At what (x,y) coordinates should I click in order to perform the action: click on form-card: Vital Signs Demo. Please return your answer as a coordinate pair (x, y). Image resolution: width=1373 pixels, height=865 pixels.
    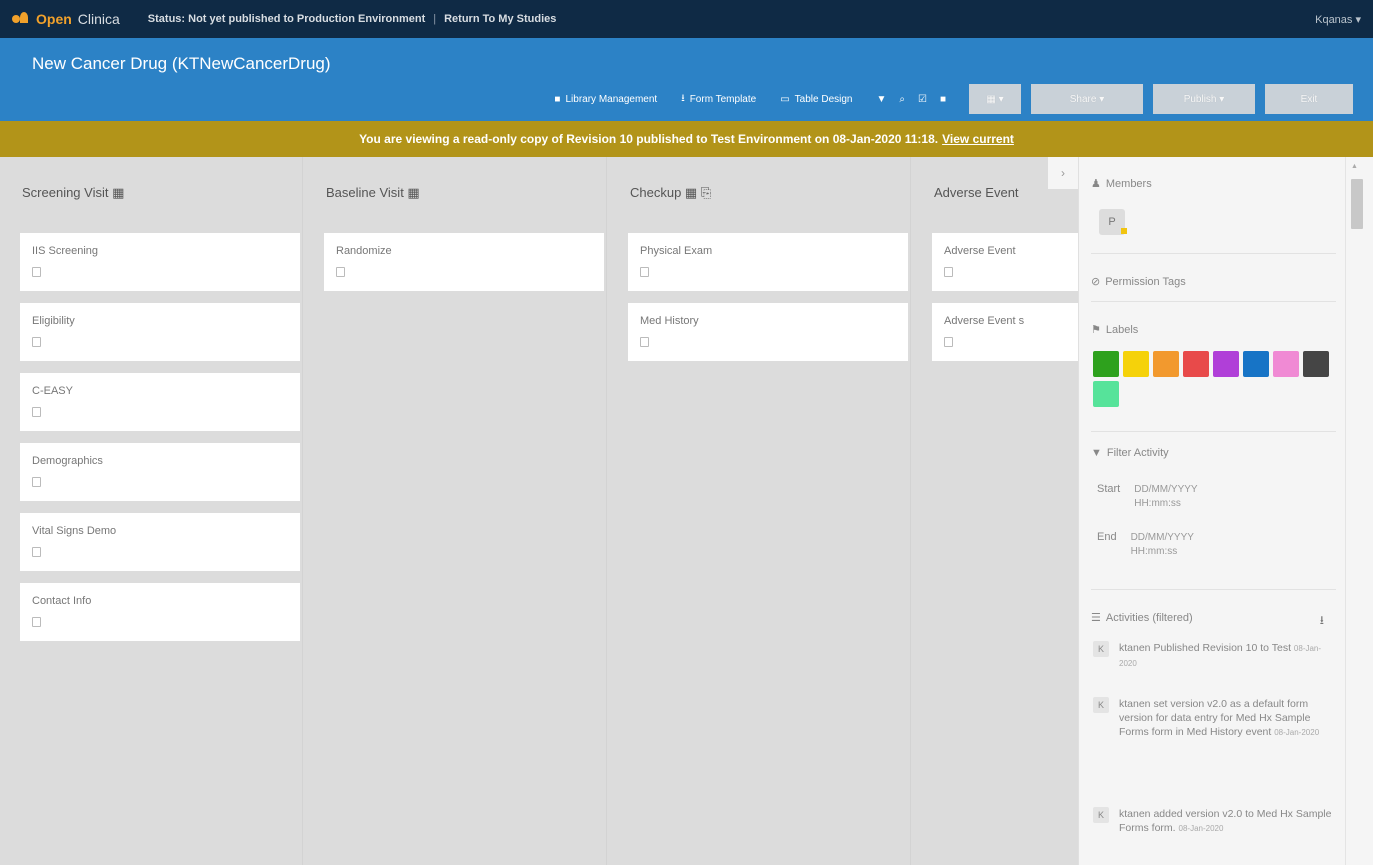
    Looking at the image, I should click on (160, 542).